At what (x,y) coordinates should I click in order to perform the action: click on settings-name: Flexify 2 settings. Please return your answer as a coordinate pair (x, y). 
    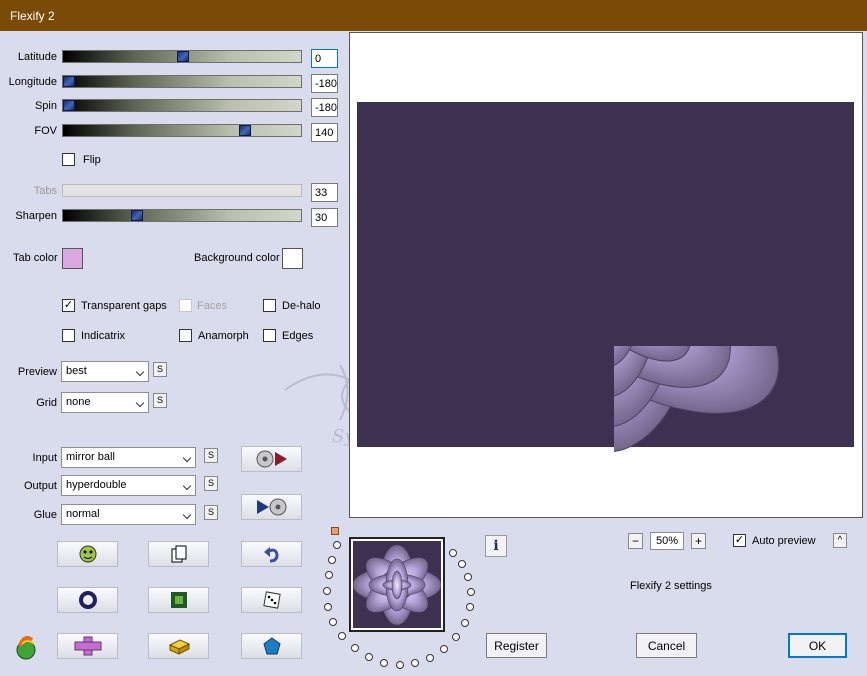
    Looking at the image, I should click on (671, 586).